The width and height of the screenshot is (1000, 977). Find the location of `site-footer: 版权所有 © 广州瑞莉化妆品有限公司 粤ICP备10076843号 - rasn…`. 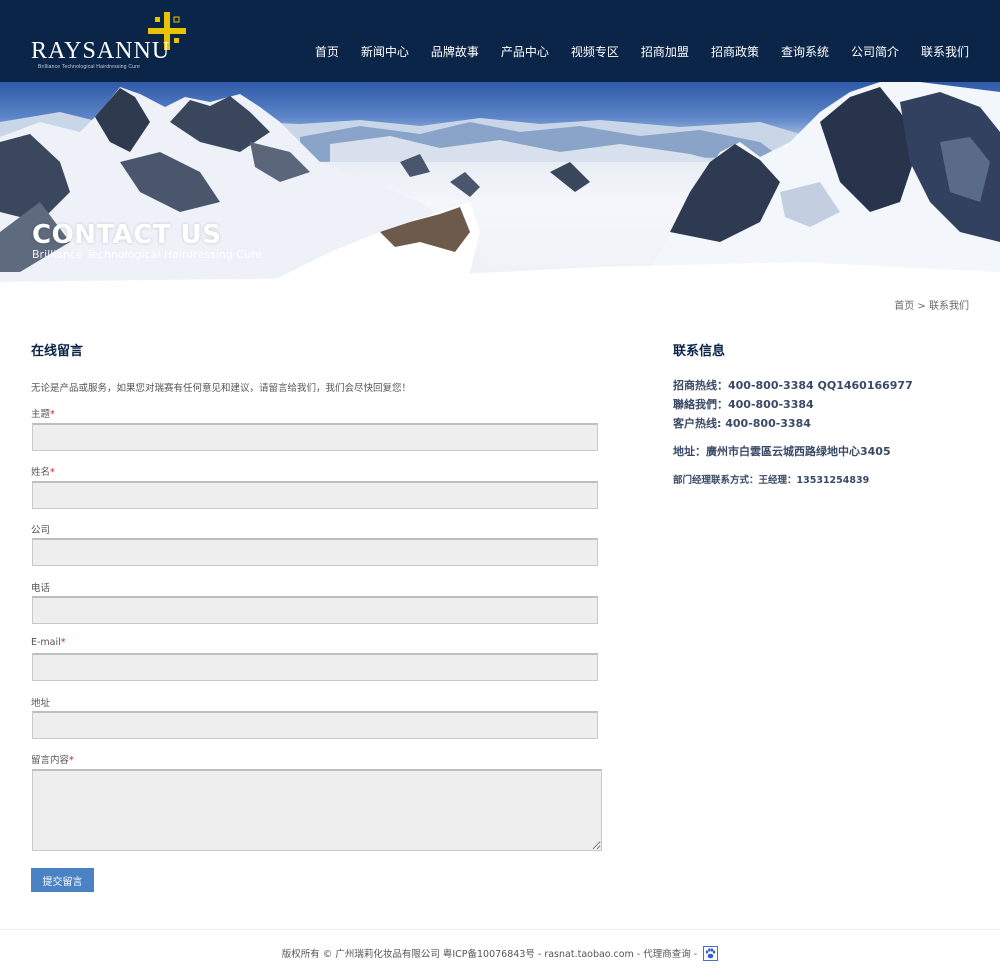

site-footer: 版权所有 © 广州瑞莉化妆品有限公司 粤ICP备10076843号 - rasn… is located at coordinates (500, 953).